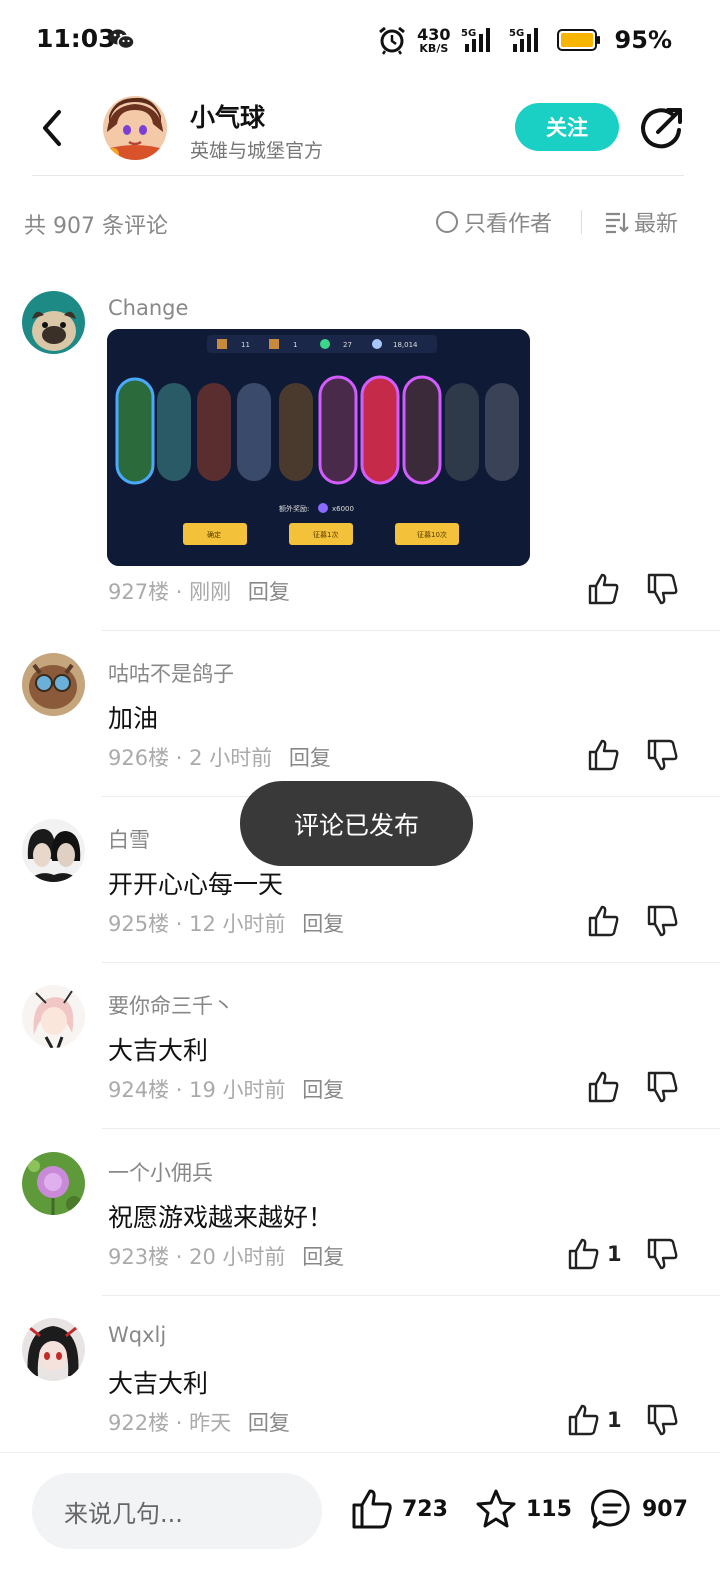 Image resolution: width=720 pixels, height=1584 pixels. What do you see at coordinates (257, 151) in the screenshot?
I see `author-subtitle: 英雄与城堡官方` at bounding box center [257, 151].